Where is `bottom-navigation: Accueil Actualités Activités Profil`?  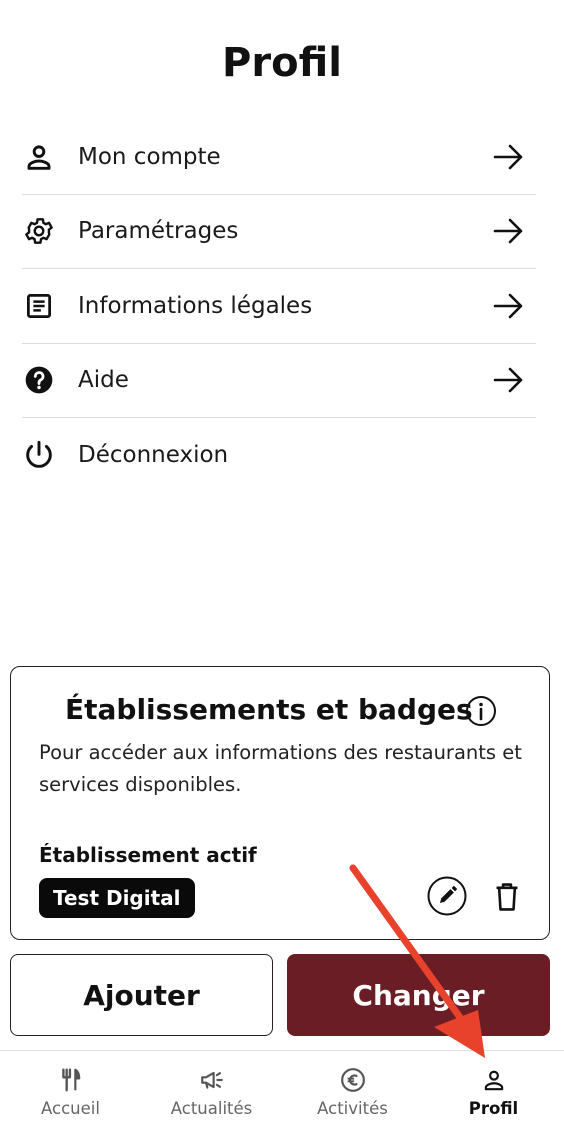
bottom-navigation: Accueil Actualités Activités Profil is located at coordinates (282, 1087).